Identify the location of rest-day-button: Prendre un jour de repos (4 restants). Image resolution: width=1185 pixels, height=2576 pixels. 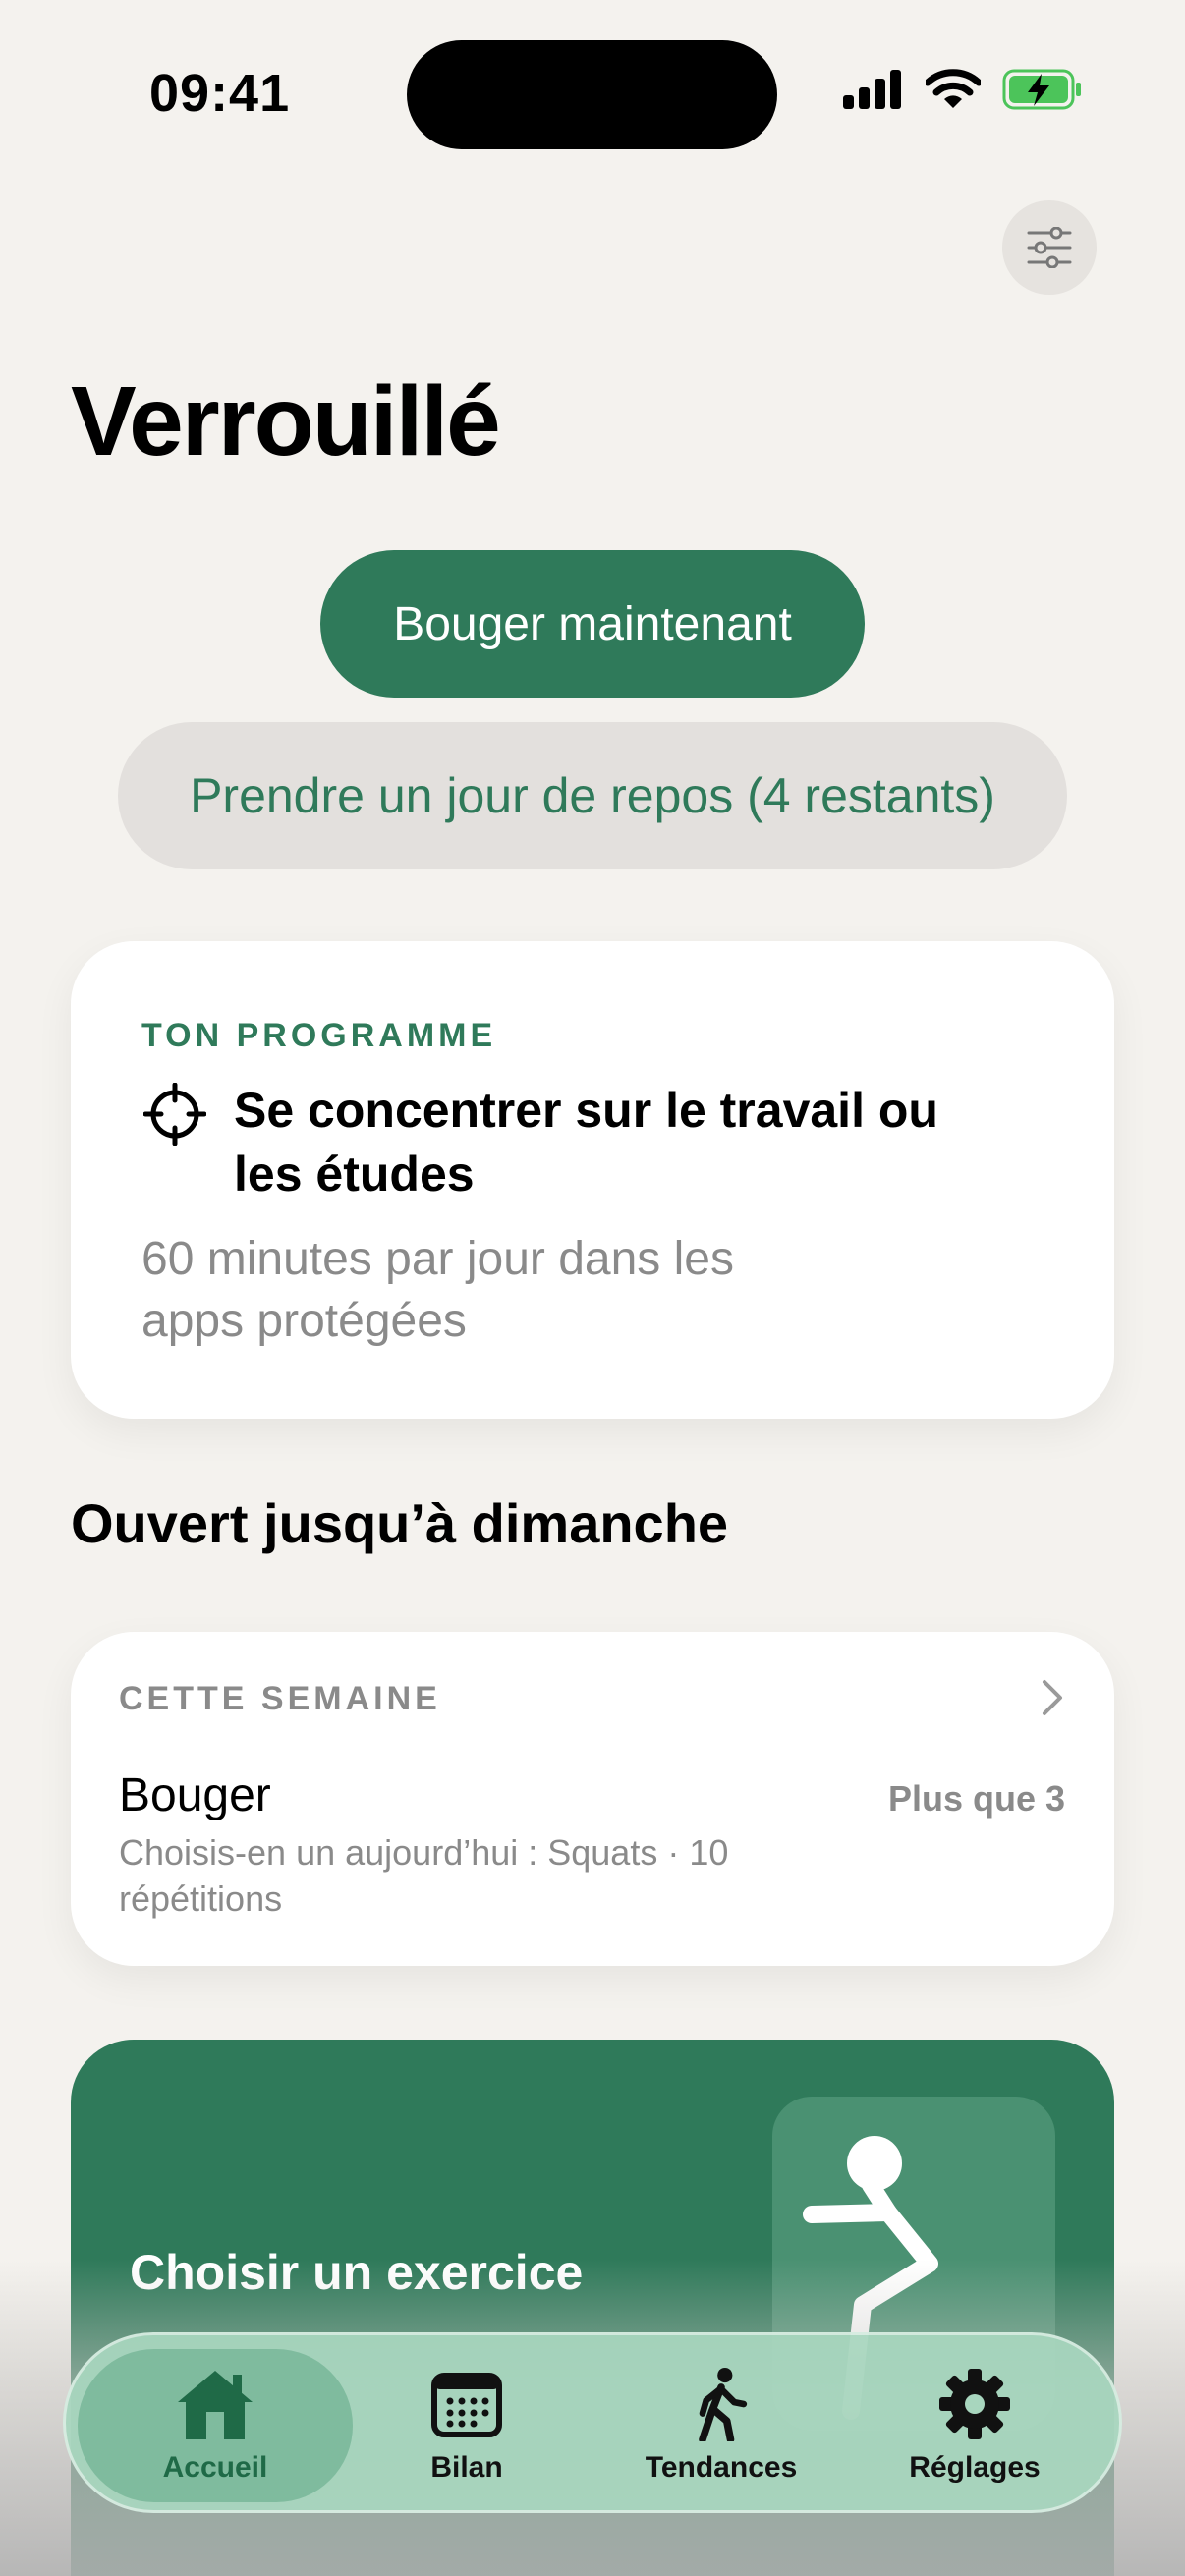
(592, 795).